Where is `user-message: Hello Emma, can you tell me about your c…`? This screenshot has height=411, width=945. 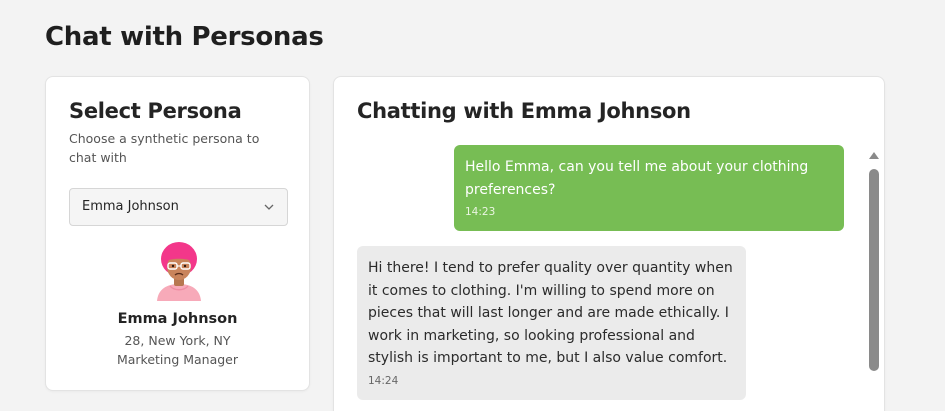
user-message: Hello Emma, can you tell me about your c… is located at coordinates (649, 188).